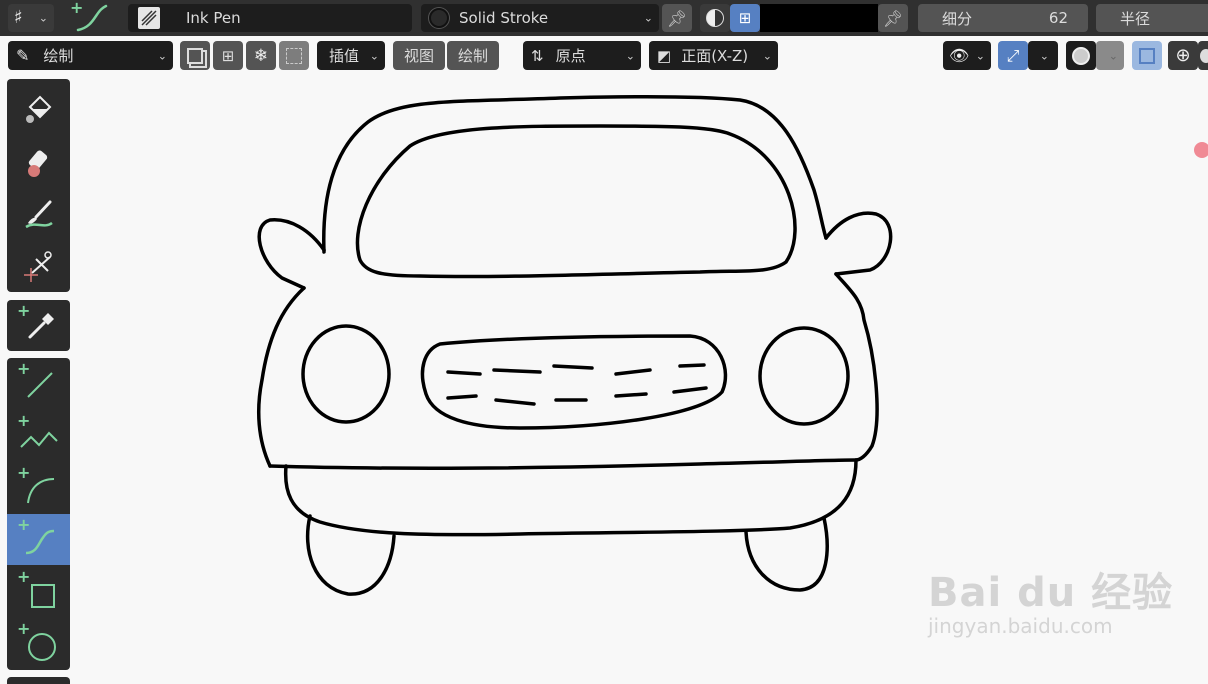 This screenshot has height=684, width=1208. I want to click on line-tool: +, so click(38, 383).